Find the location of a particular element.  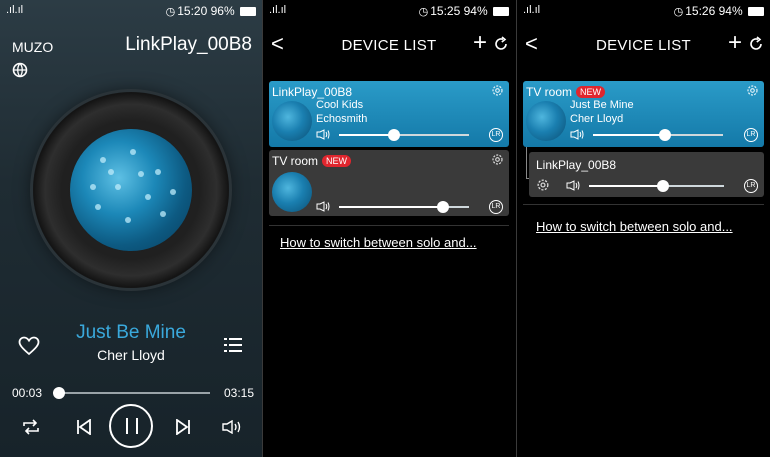

volume-icon is located at coordinates (232, 427).